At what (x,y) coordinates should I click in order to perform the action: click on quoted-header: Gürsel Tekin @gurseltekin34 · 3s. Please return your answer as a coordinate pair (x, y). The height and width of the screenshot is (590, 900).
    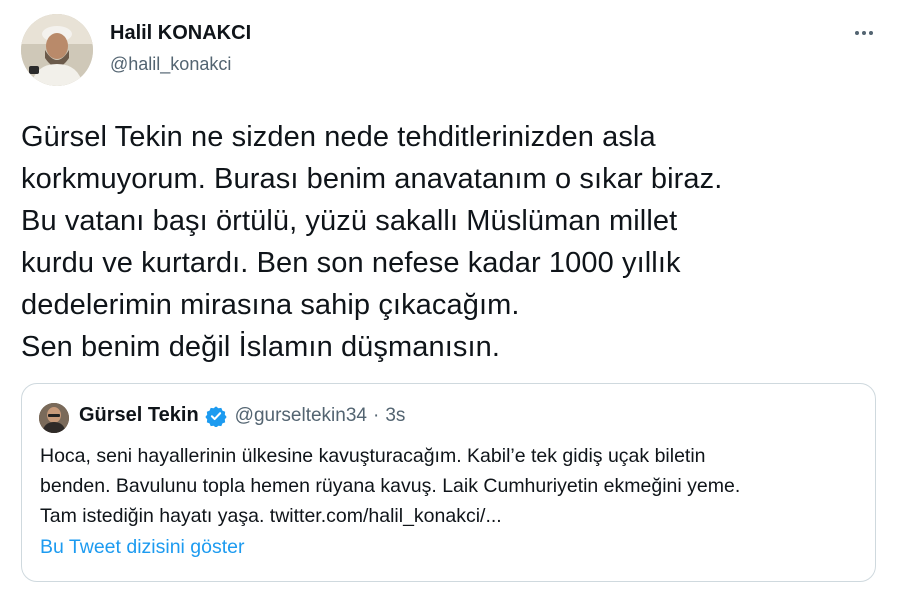
    Looking at the image, I should click on (242, 416).